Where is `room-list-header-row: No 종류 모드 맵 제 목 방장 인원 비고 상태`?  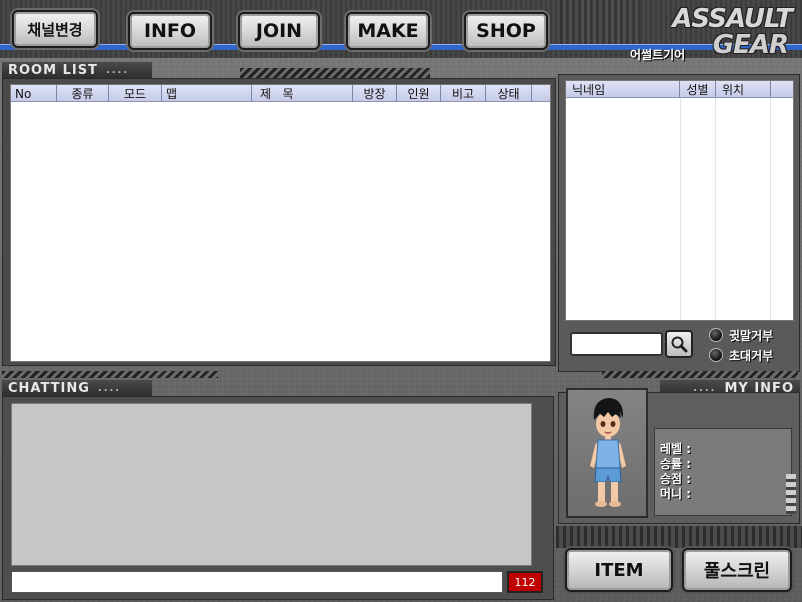
room-list-header-row: No 종류 모드 맵 제 목 방장 인원 비고 상태 is located at coordinates (280, 93).